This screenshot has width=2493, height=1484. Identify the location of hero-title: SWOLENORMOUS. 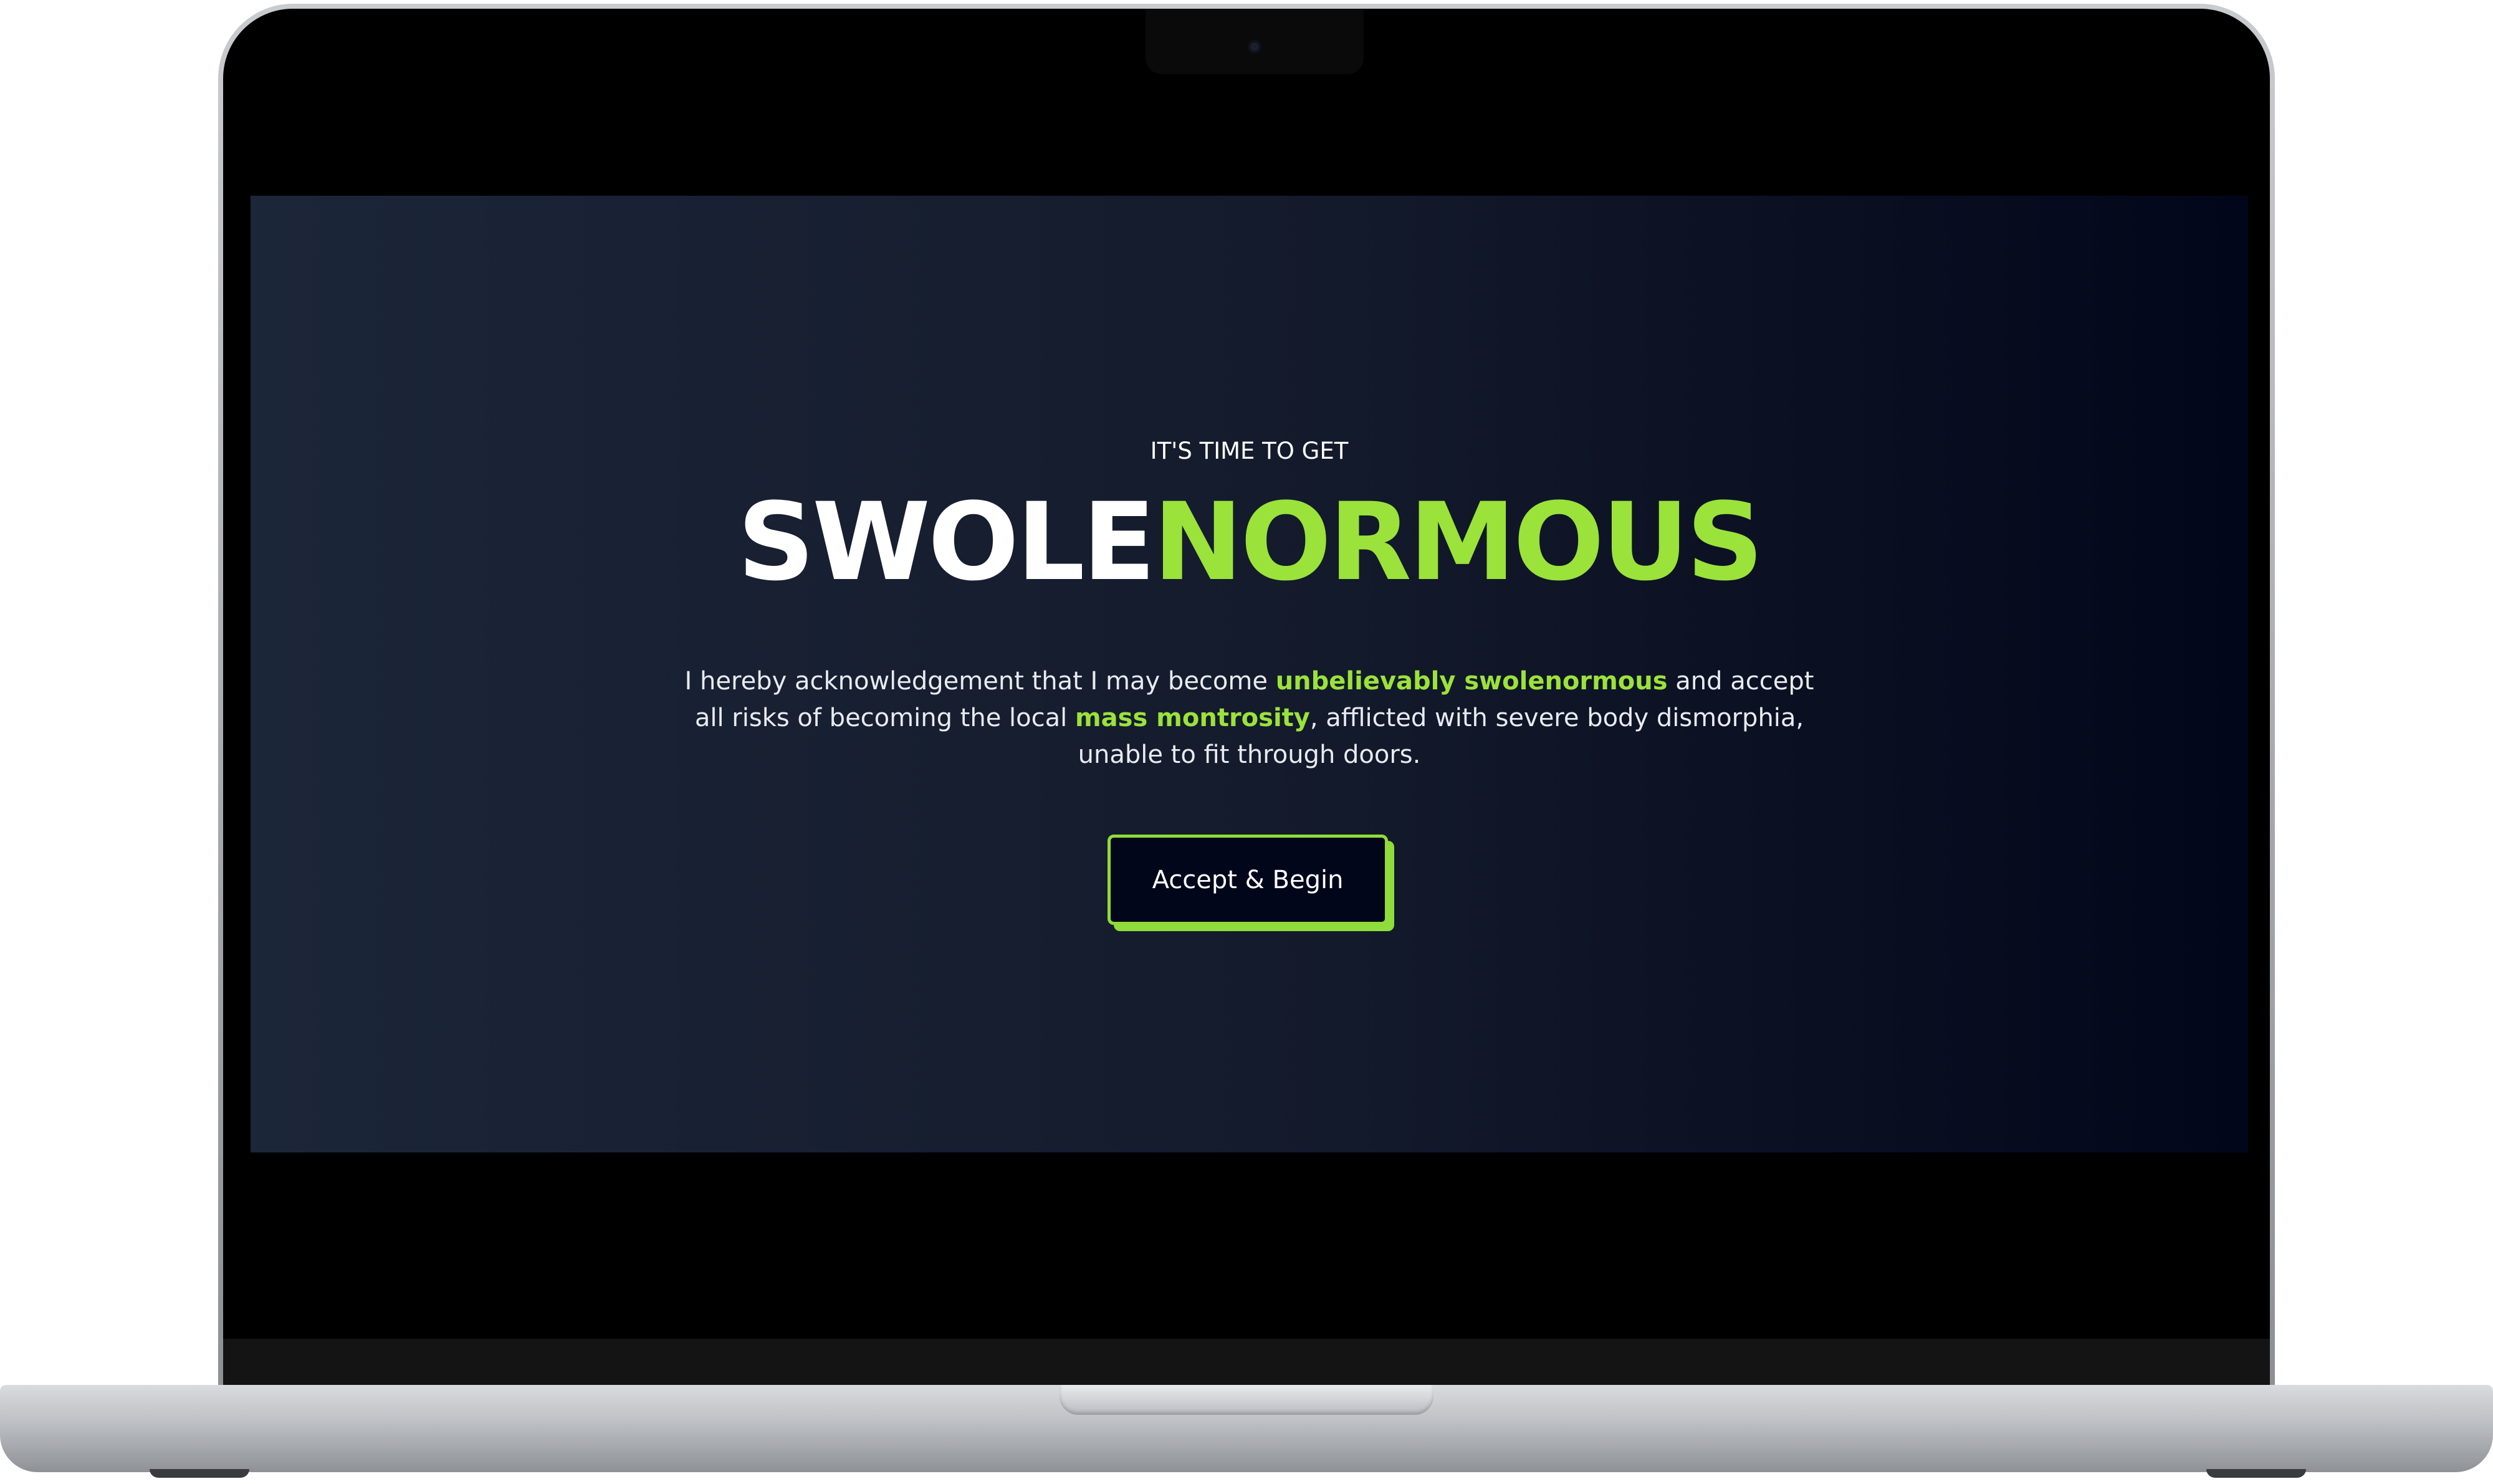
(1249, 542).